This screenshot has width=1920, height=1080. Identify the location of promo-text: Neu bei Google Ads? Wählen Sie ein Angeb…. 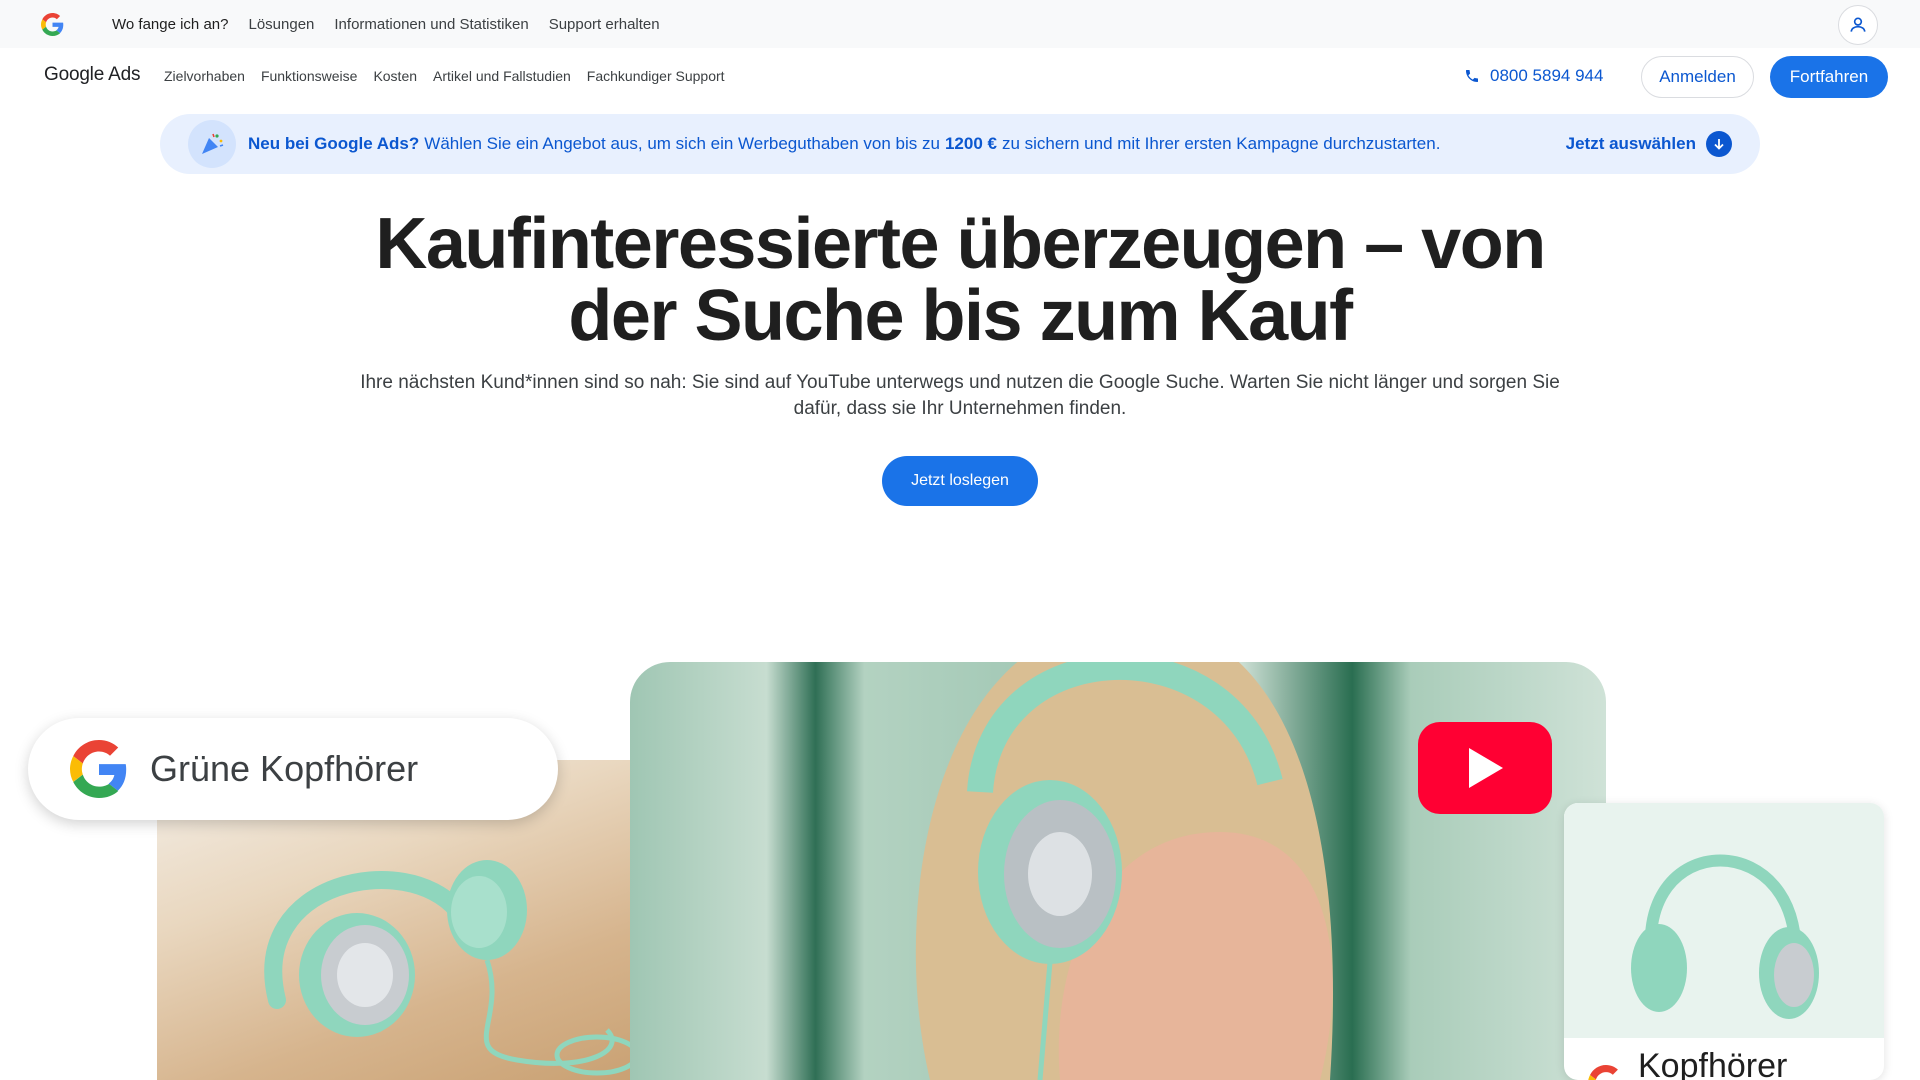
(844, 144).